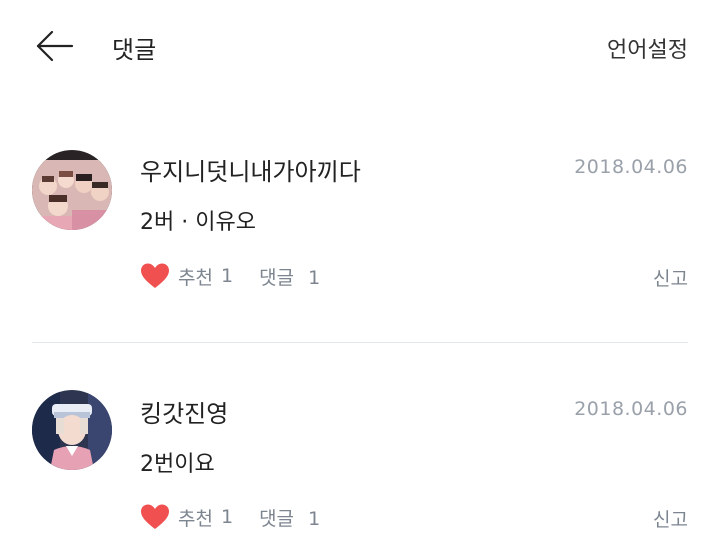  What do you see at coordinates (198, 222) in the screenshot?
I see `comment-text: 2버 · 이유오` at bounding box center [198, 222].